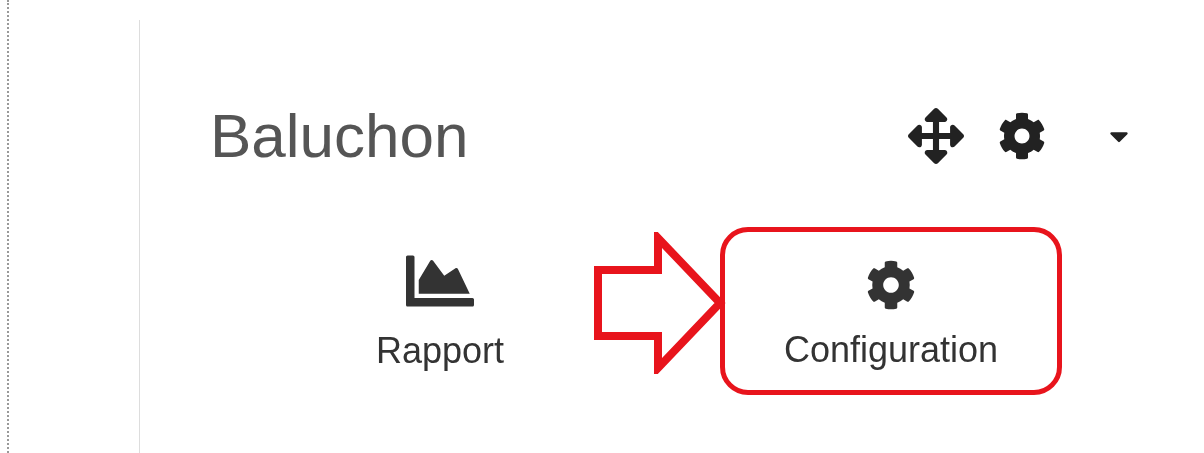 Image resolution: width=1204 pixels, height=453 pixels. What do you see at coordinates (339, 136) in the screenshot?
I see `page-title: Baluchon` at bounding box center [339, 136].